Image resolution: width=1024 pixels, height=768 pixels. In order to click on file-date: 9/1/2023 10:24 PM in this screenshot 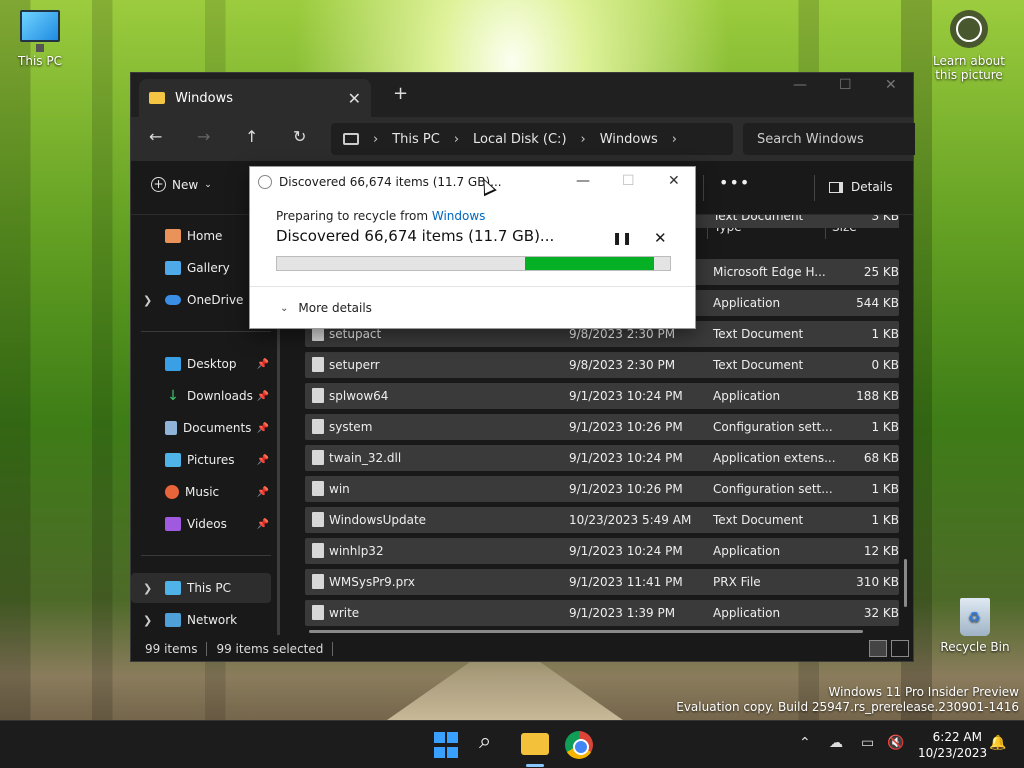, I will do `click(626, 551)`.